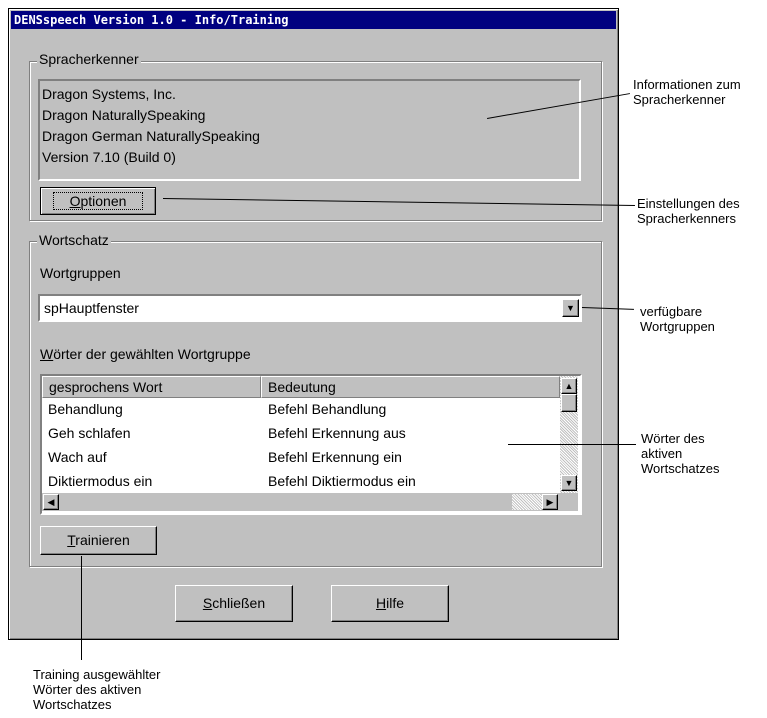 This screenshot has height=718, width=767. Describe the element at coordinates (51, 502) in the screenshot. I see `triangle-left-icon: ◀` at that location.